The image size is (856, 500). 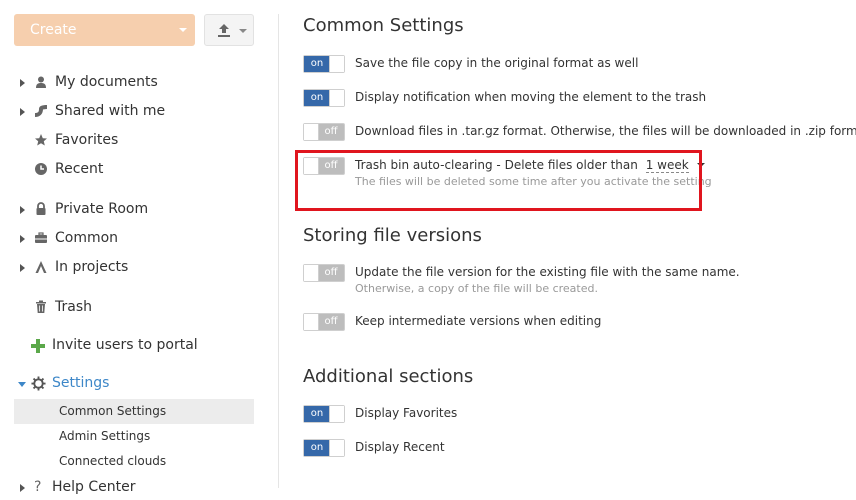 What do you see at coordinates (400, 447) in the screenshot?
I see `setting-label: Display Recent` at bounding box center [400, 447].